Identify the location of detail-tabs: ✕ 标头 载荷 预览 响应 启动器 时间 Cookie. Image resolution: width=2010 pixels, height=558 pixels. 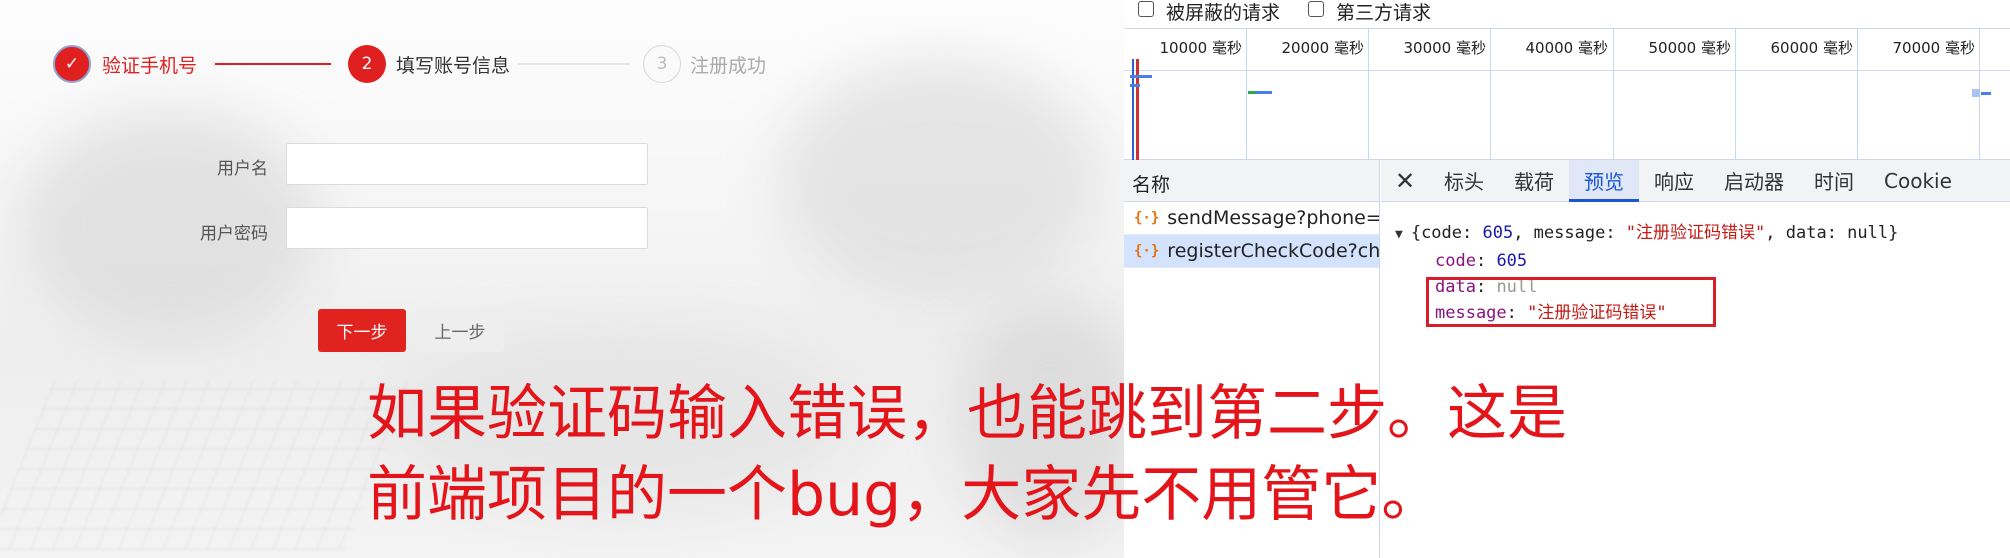
(1695, 181).